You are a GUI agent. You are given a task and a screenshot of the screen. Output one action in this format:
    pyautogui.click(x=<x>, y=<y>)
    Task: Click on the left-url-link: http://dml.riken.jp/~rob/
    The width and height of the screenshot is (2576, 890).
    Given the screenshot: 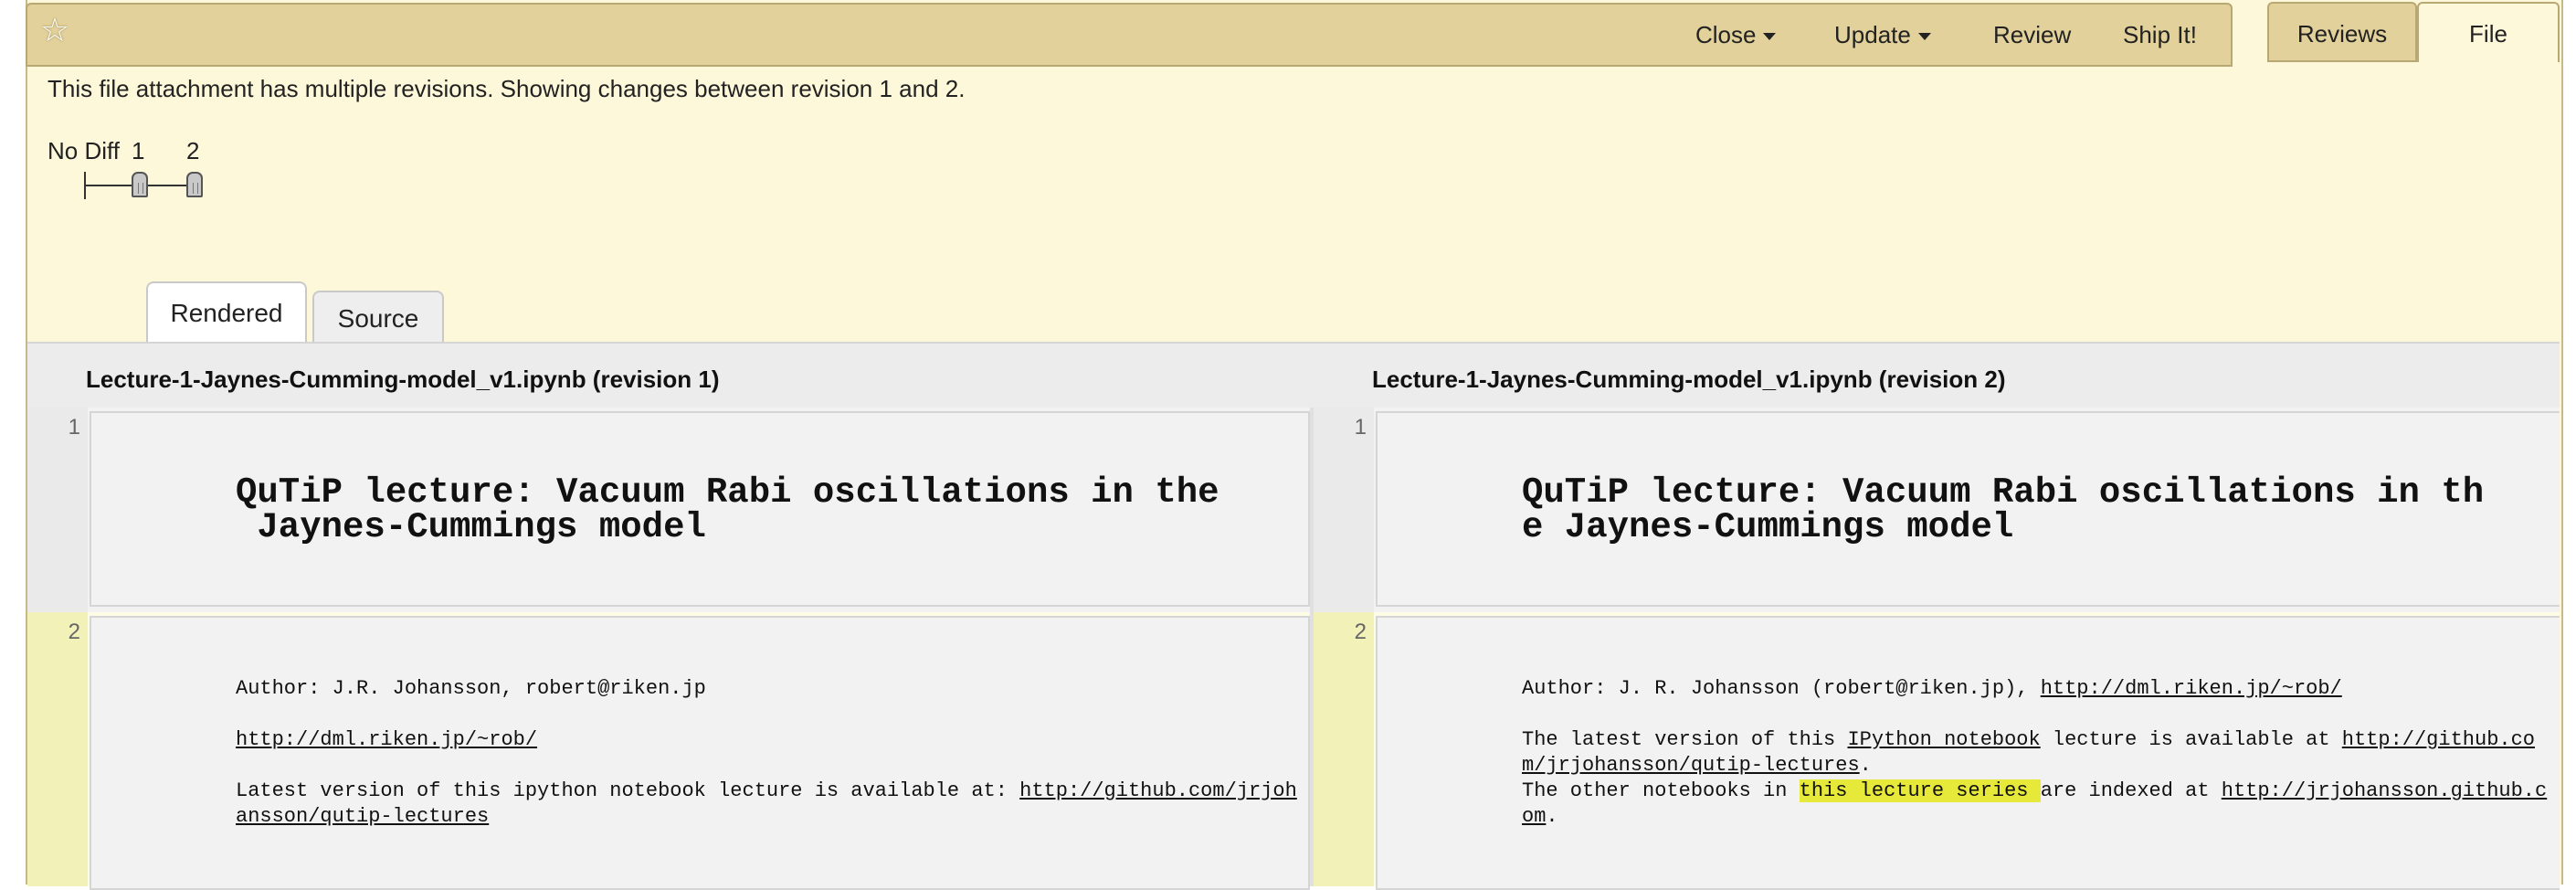 What is the action you would take?
    pyautogui.click(x=386, y=739)
    